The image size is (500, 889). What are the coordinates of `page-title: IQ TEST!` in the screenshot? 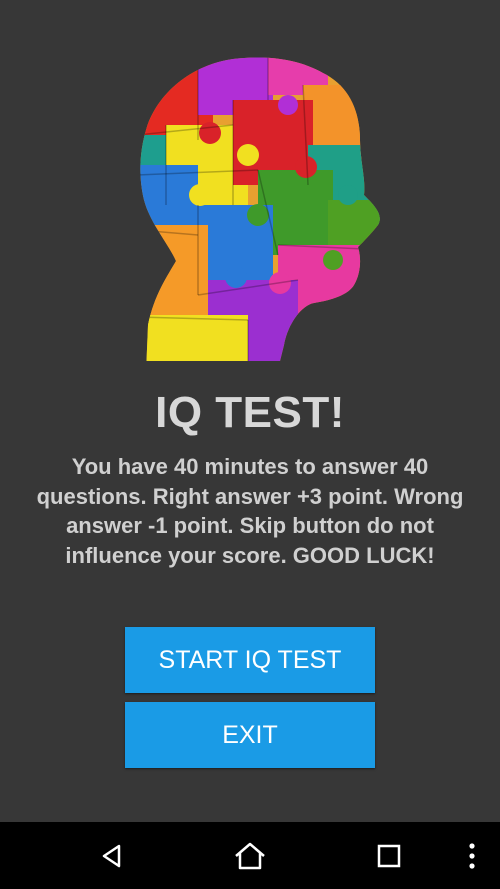 It's located at (250, 412).